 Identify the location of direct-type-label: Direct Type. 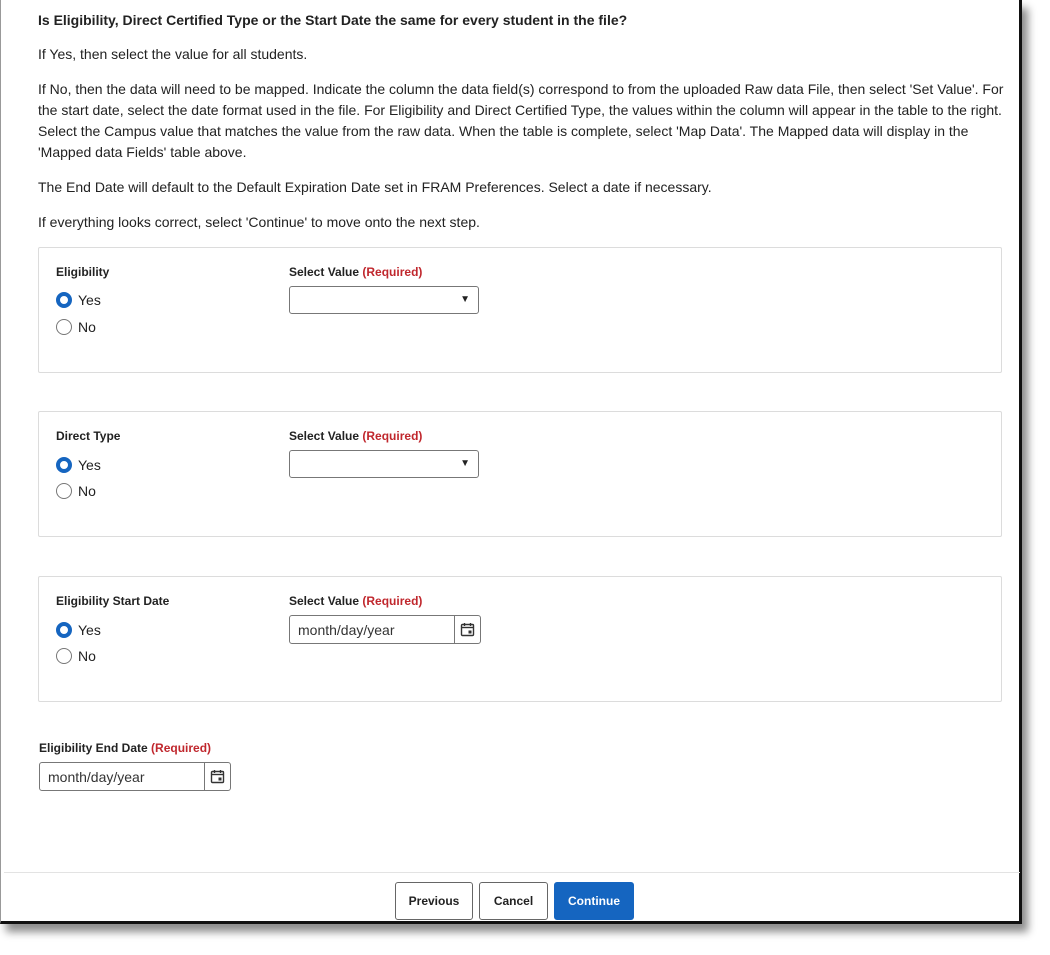
(88, 436).